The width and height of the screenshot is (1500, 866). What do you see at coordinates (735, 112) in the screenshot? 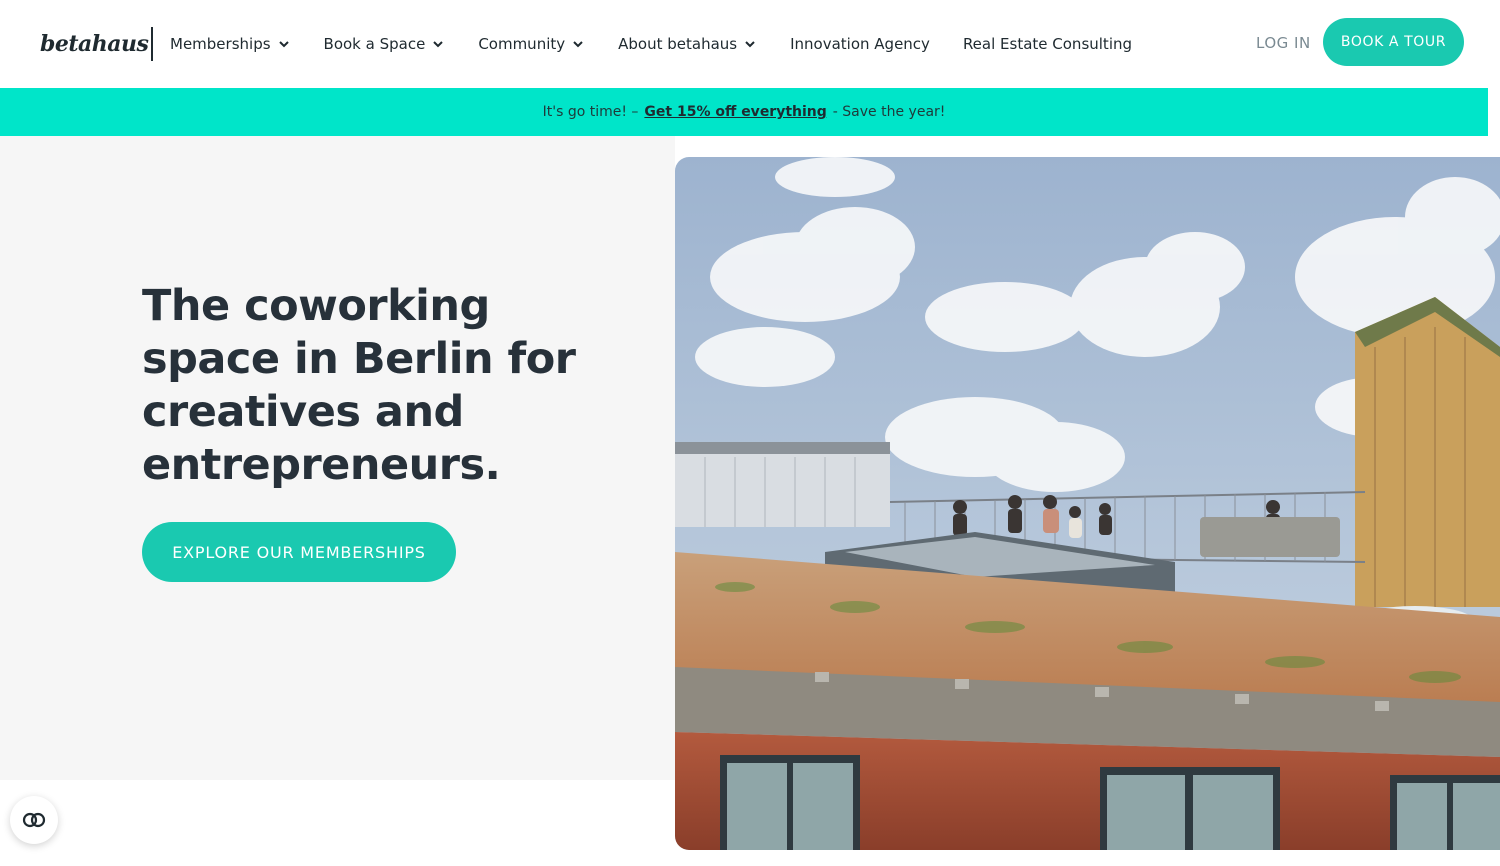
I see `promo-link: Get 15% off everything` at bounding box center [735, 112].